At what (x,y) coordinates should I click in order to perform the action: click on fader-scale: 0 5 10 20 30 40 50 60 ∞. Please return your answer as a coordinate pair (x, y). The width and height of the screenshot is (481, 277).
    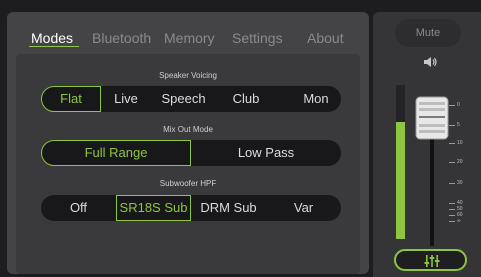
    Looking at the image, I should click on (465, 172).